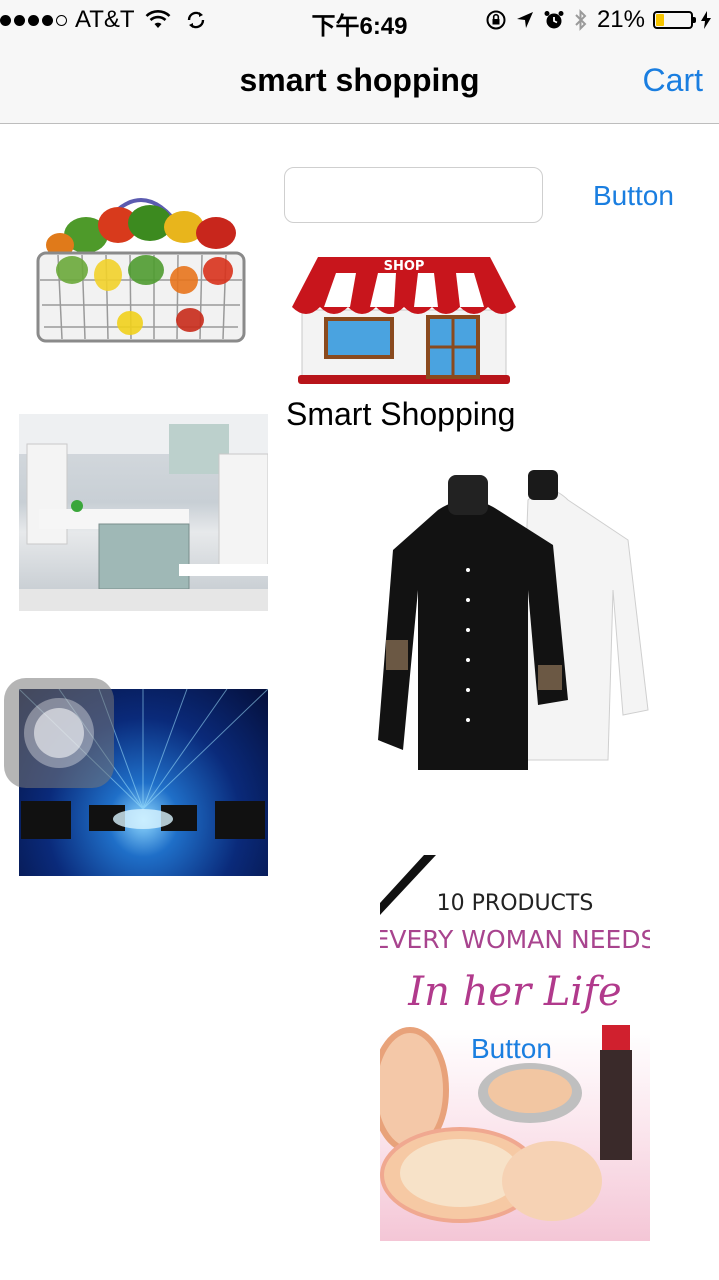 The image size is (719, 1280). Describe the element at coordinates (404, 266) in the screenshot. I see `shop-sign-text: SHOP` at that location.